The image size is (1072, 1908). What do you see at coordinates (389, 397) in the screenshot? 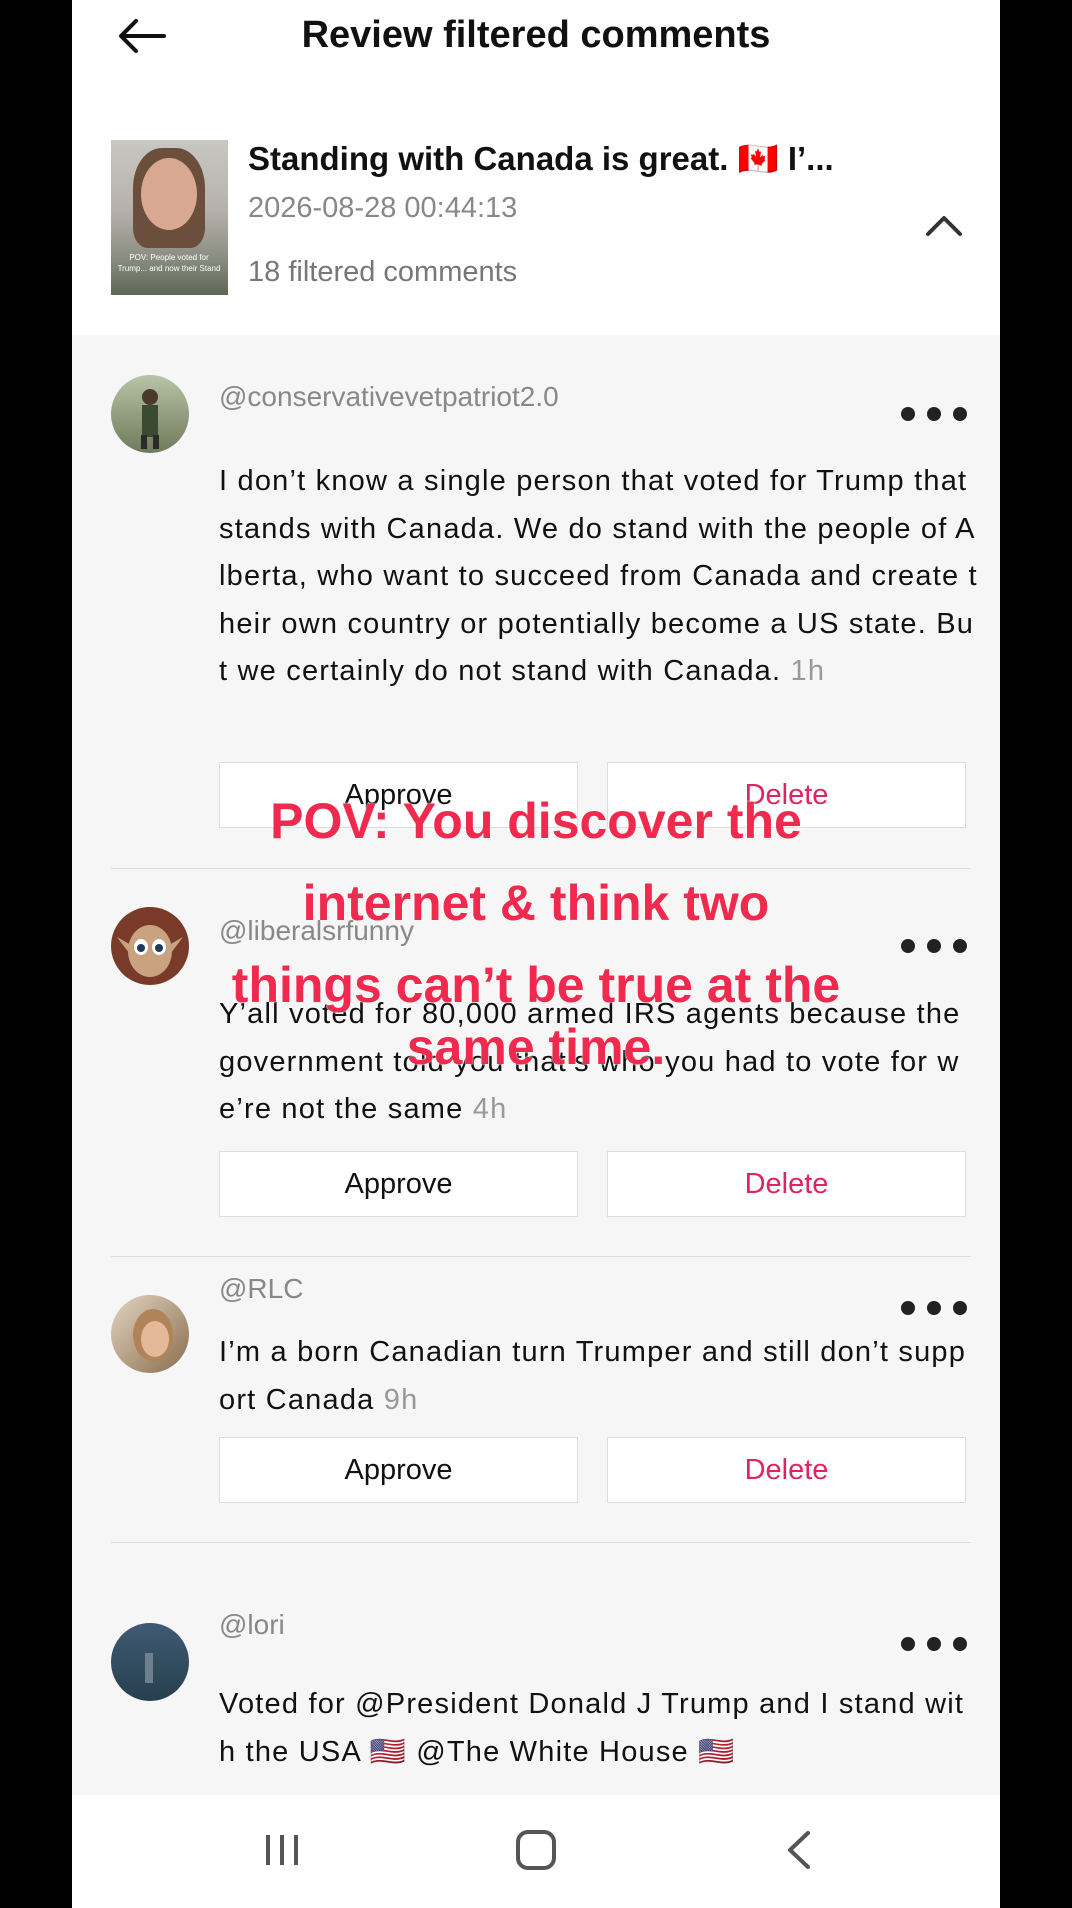
I see `comment-username: @conservativevetpatriot2.0` at bounding box center [389, 397].